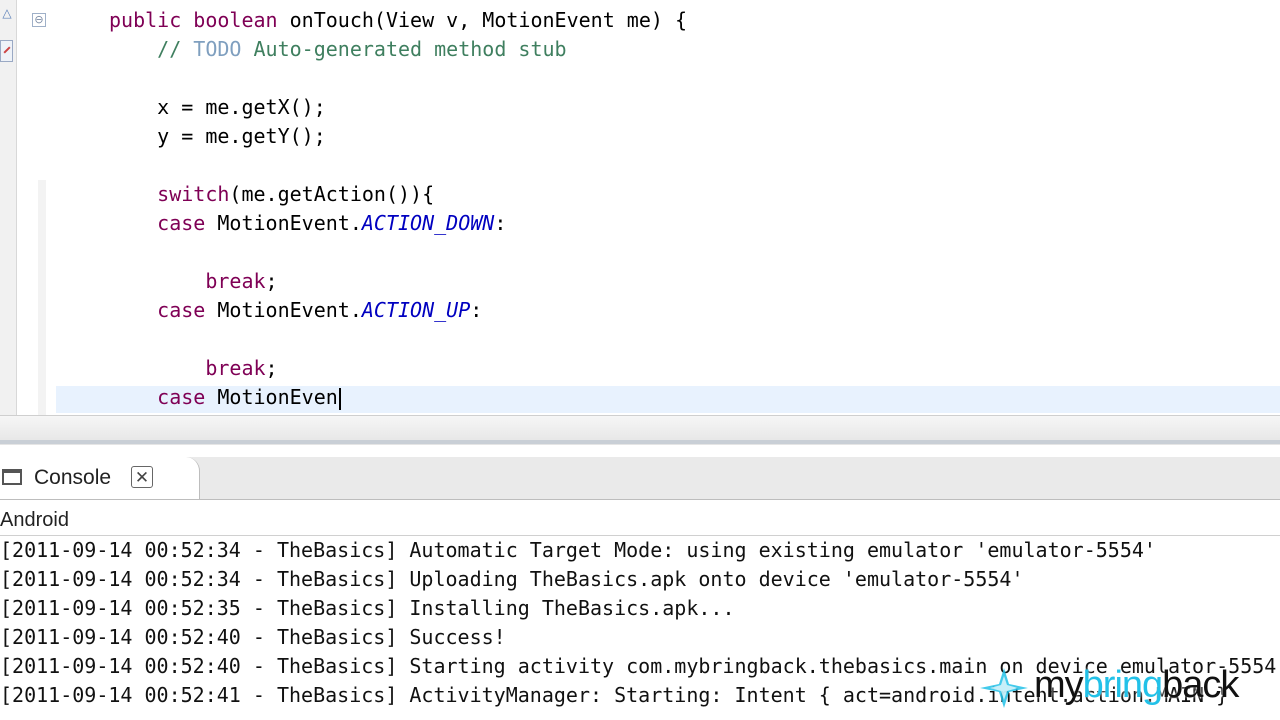  What do you see at coordinates (416, 310) in the screenshot?
I see `code-token: ACTION_UP` at bounding box center [416, 310].